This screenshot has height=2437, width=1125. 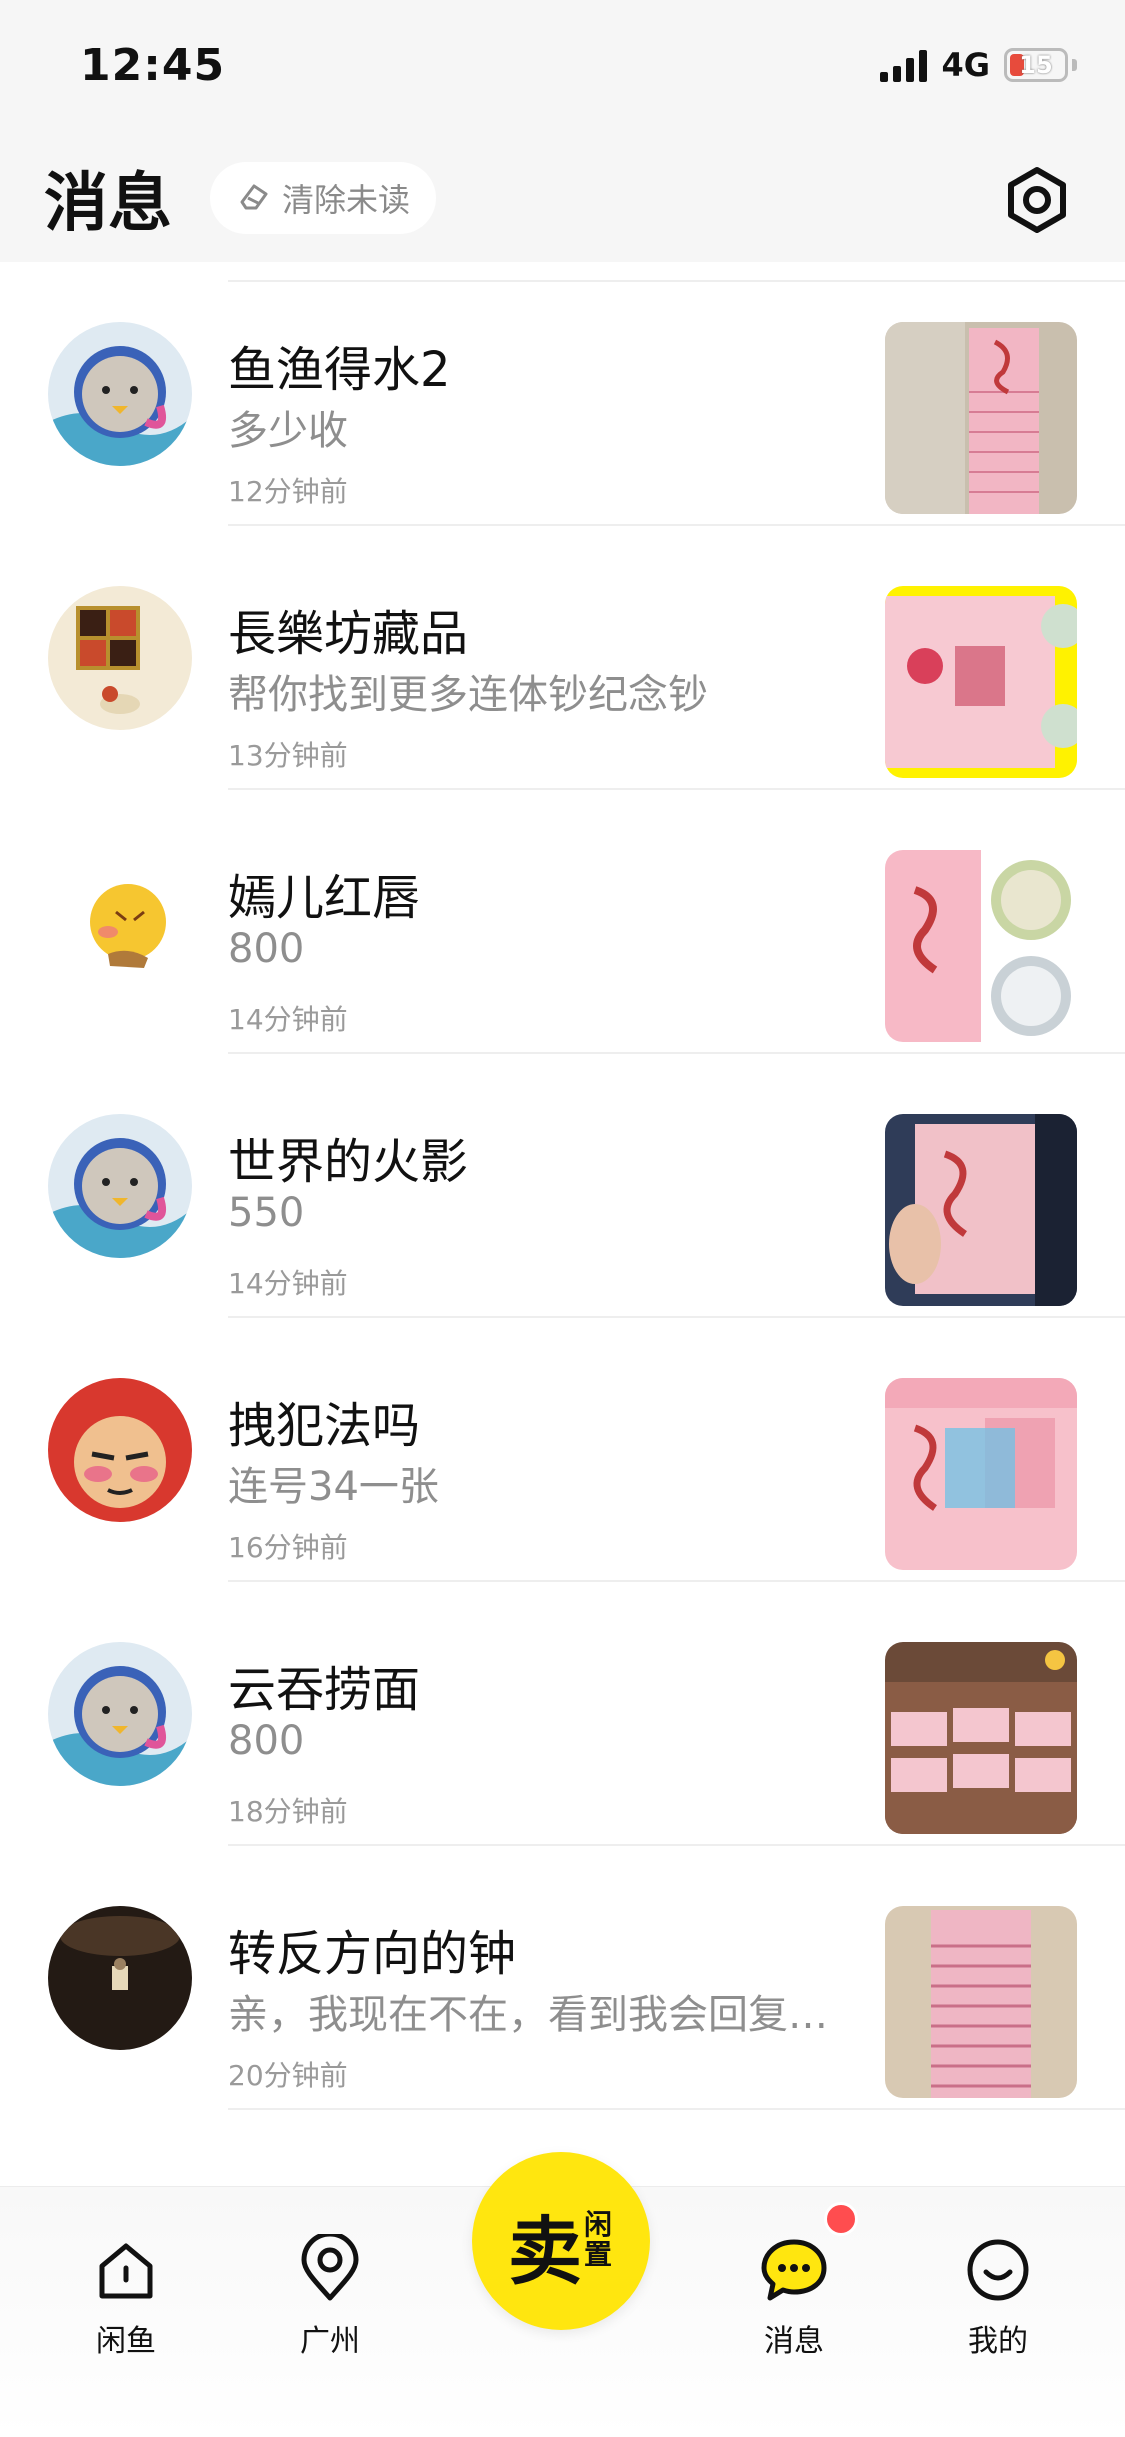 I want to click on signal-icon, so click(x=904, y=65).